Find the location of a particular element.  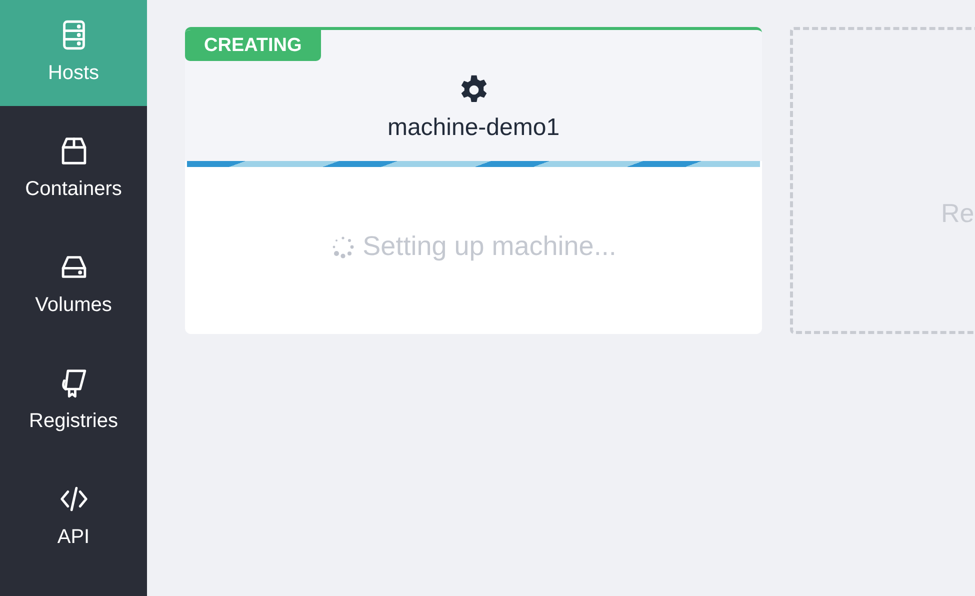

status-badge: CREATING is located at coordinates (253, 45).